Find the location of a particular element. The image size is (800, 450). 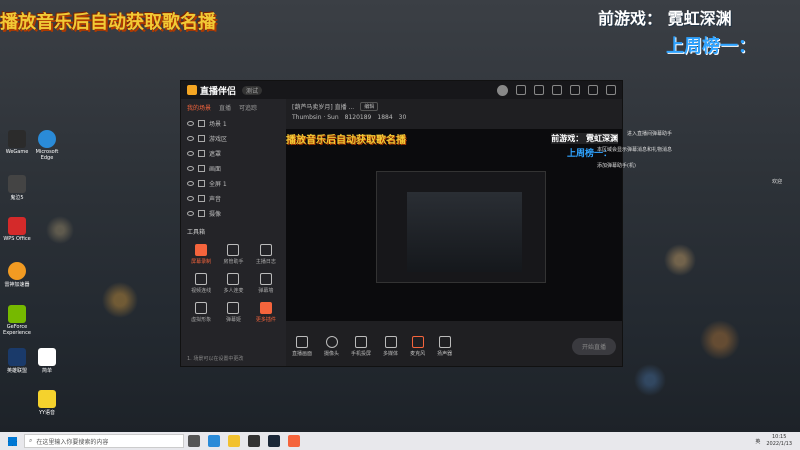

minimize-icon is located at coordinates (575, 90).